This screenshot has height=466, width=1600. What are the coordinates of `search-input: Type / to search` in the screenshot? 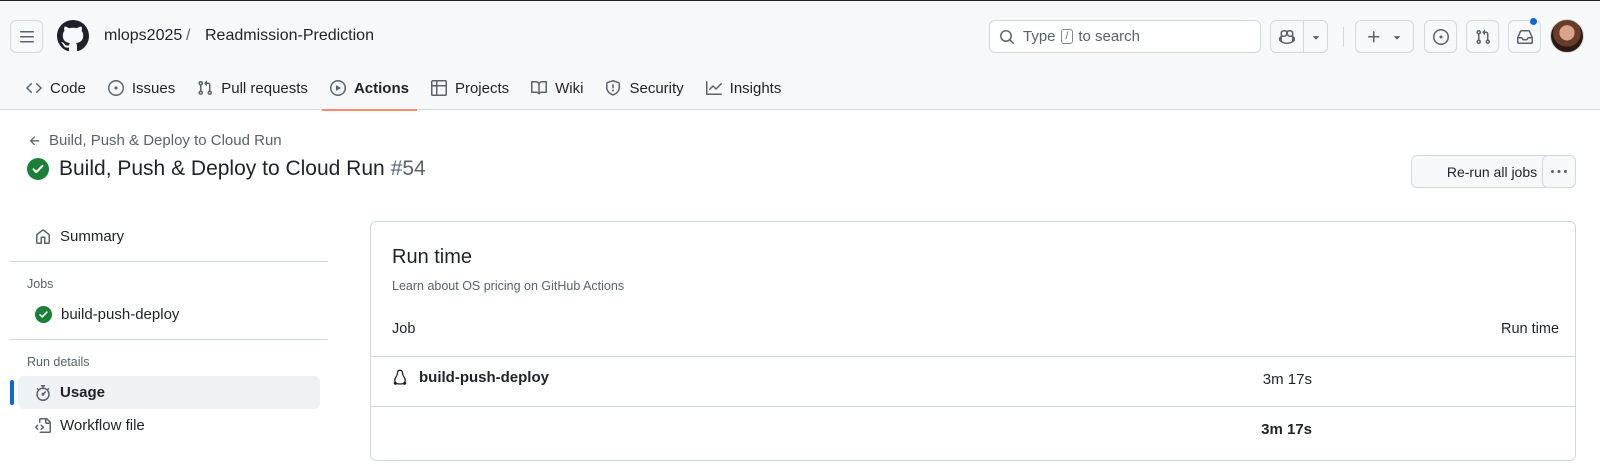 It's located at (1125, 36).